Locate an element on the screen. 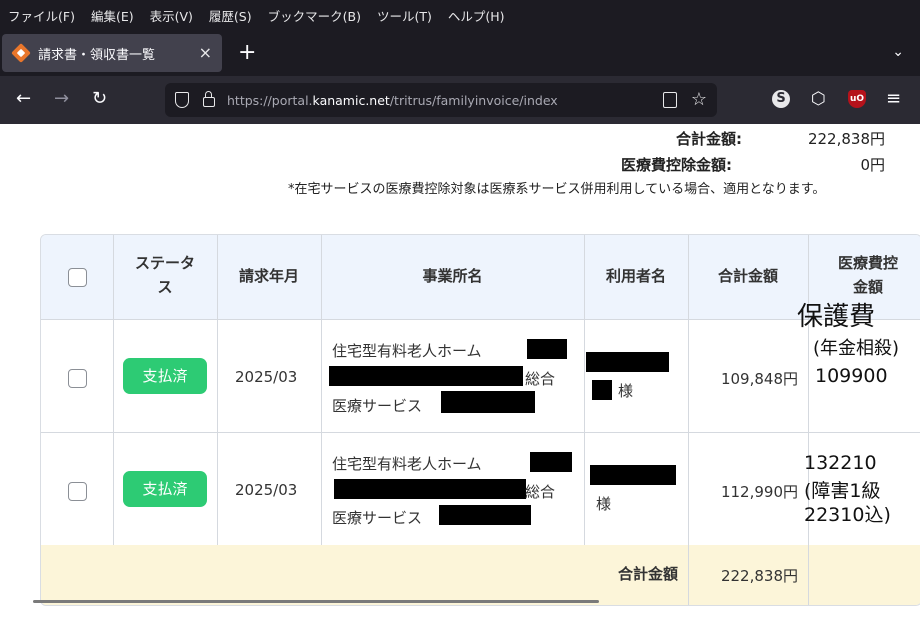 This screenshot has width=920, height=621. shield-icon is located at coordinates (182, 100).